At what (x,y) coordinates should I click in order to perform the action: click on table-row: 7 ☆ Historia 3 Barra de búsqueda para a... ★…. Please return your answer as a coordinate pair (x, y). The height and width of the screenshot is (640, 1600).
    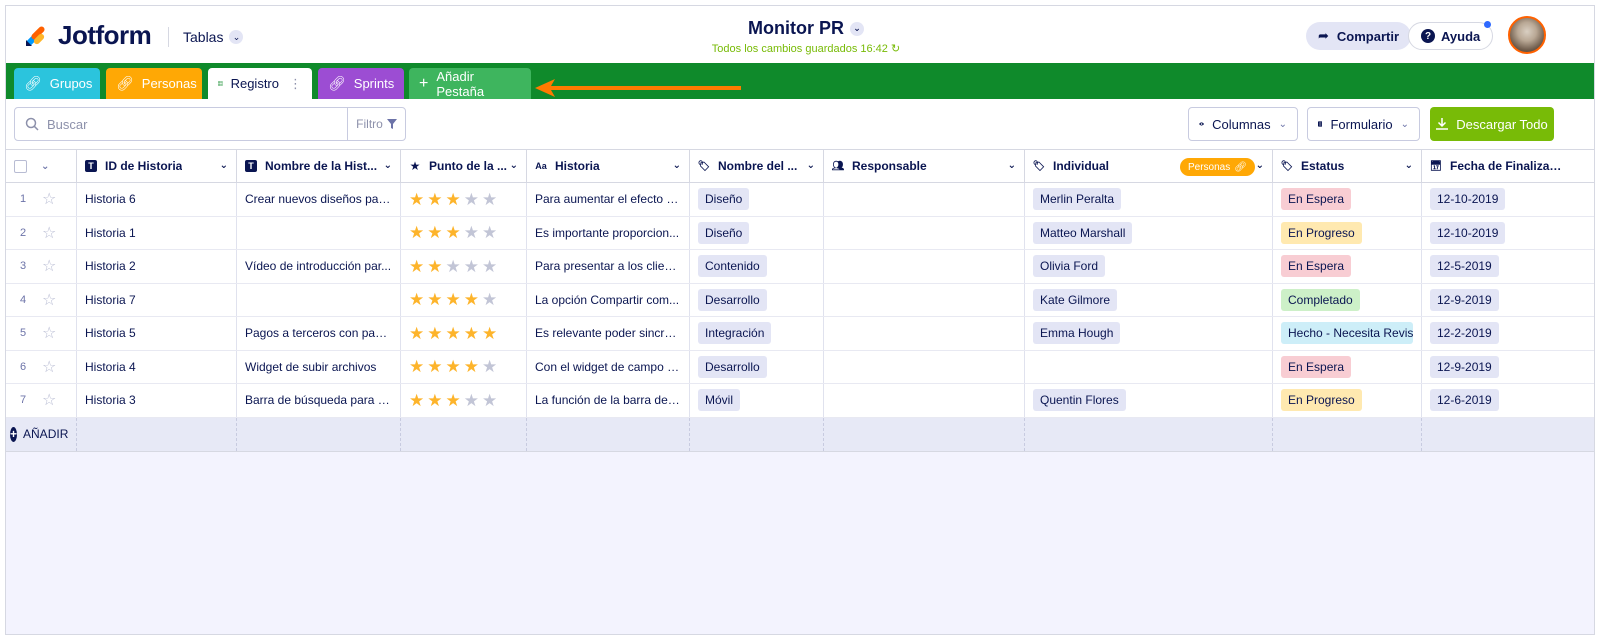
    Looking at the image, I should click on (800, 401).